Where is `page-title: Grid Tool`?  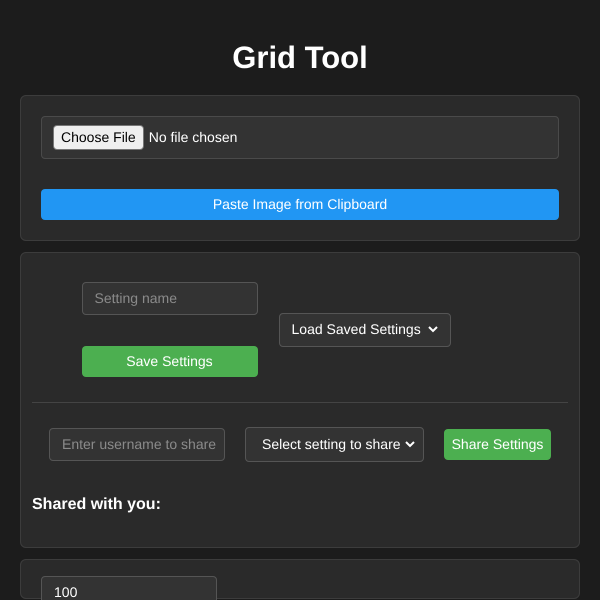 page-title: Grid Tool is located at coordinates (300, 58).